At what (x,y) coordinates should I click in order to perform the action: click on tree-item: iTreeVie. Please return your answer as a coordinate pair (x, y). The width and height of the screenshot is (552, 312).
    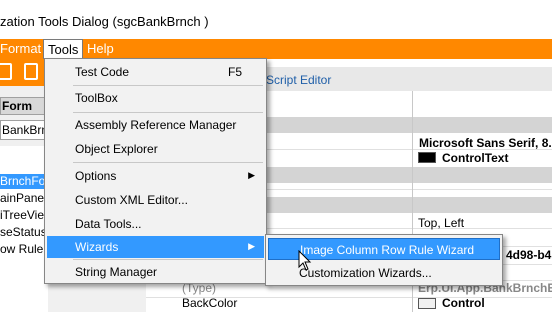
    Looking at the image, I should click on (24, 215).